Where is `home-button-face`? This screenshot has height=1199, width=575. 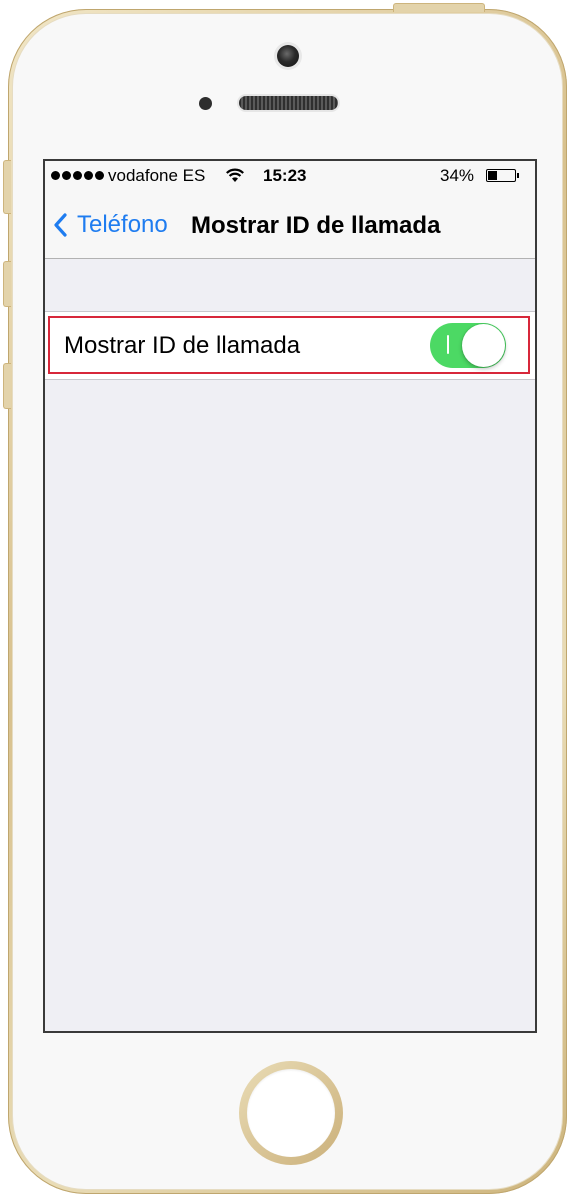 home-button-face is located at coordinates (291, 1113).